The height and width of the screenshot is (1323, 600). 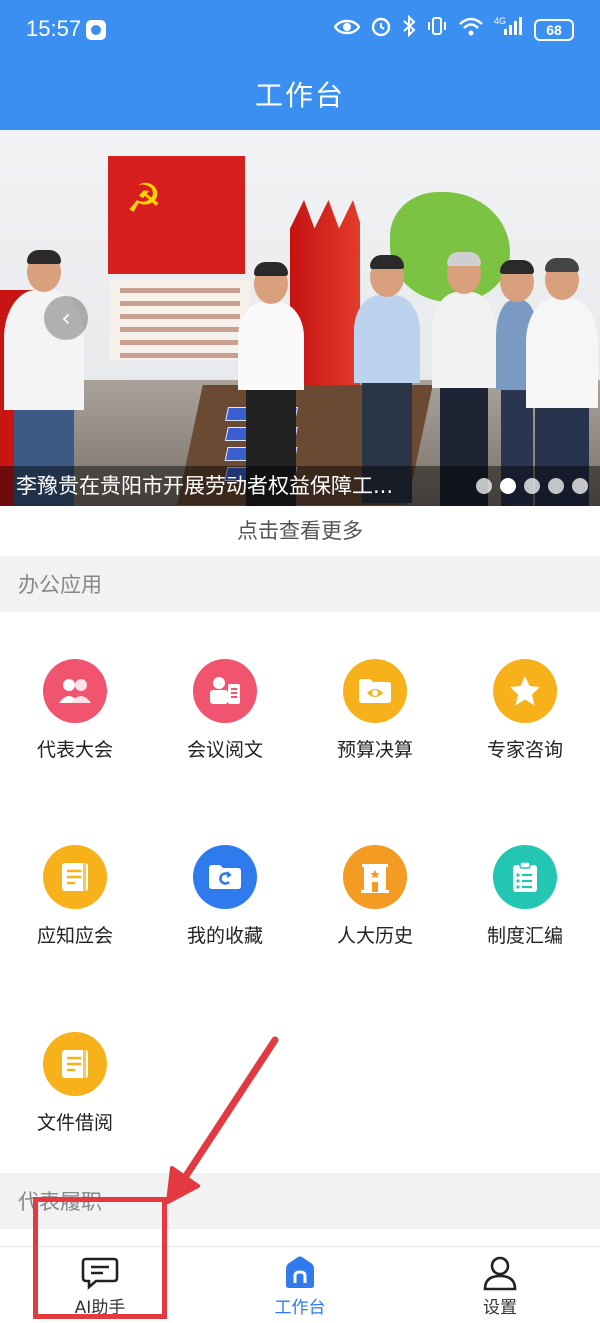 I want to click on meeting-doc-icon, so click(x=225, y=691).